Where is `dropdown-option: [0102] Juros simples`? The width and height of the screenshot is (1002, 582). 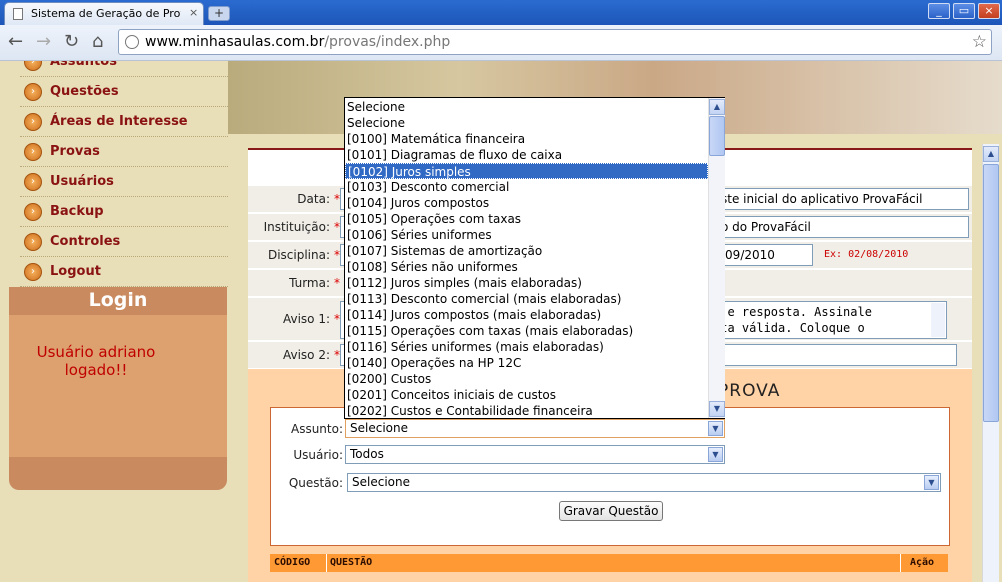 dropdown-option: [0102] Juros simples is located at coordinates (526, 171).